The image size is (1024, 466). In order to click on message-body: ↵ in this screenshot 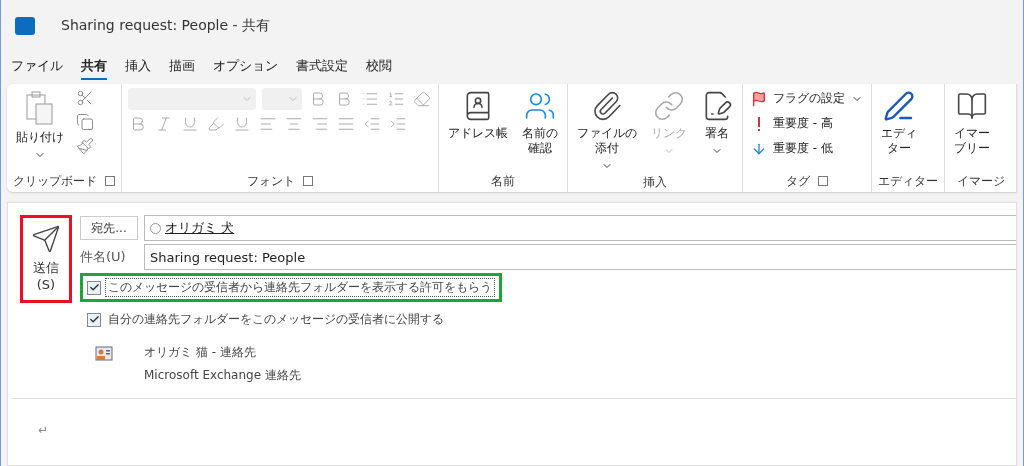, I will do `click(514, 431)`.